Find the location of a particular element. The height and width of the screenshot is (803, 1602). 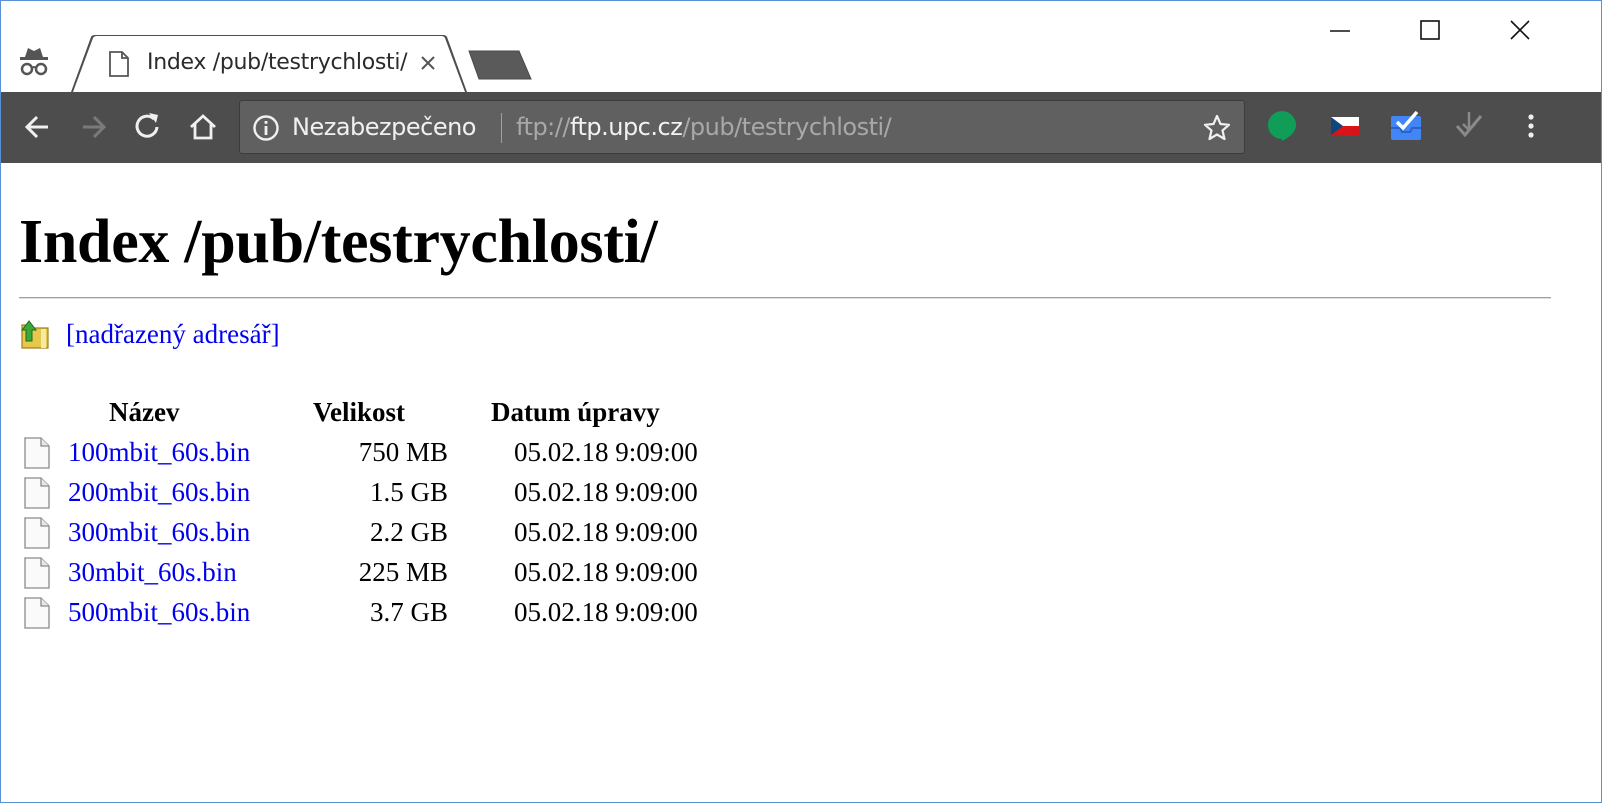

tab-active: Index /pub/testrychlosti/ is located at coordinates (276, 63).